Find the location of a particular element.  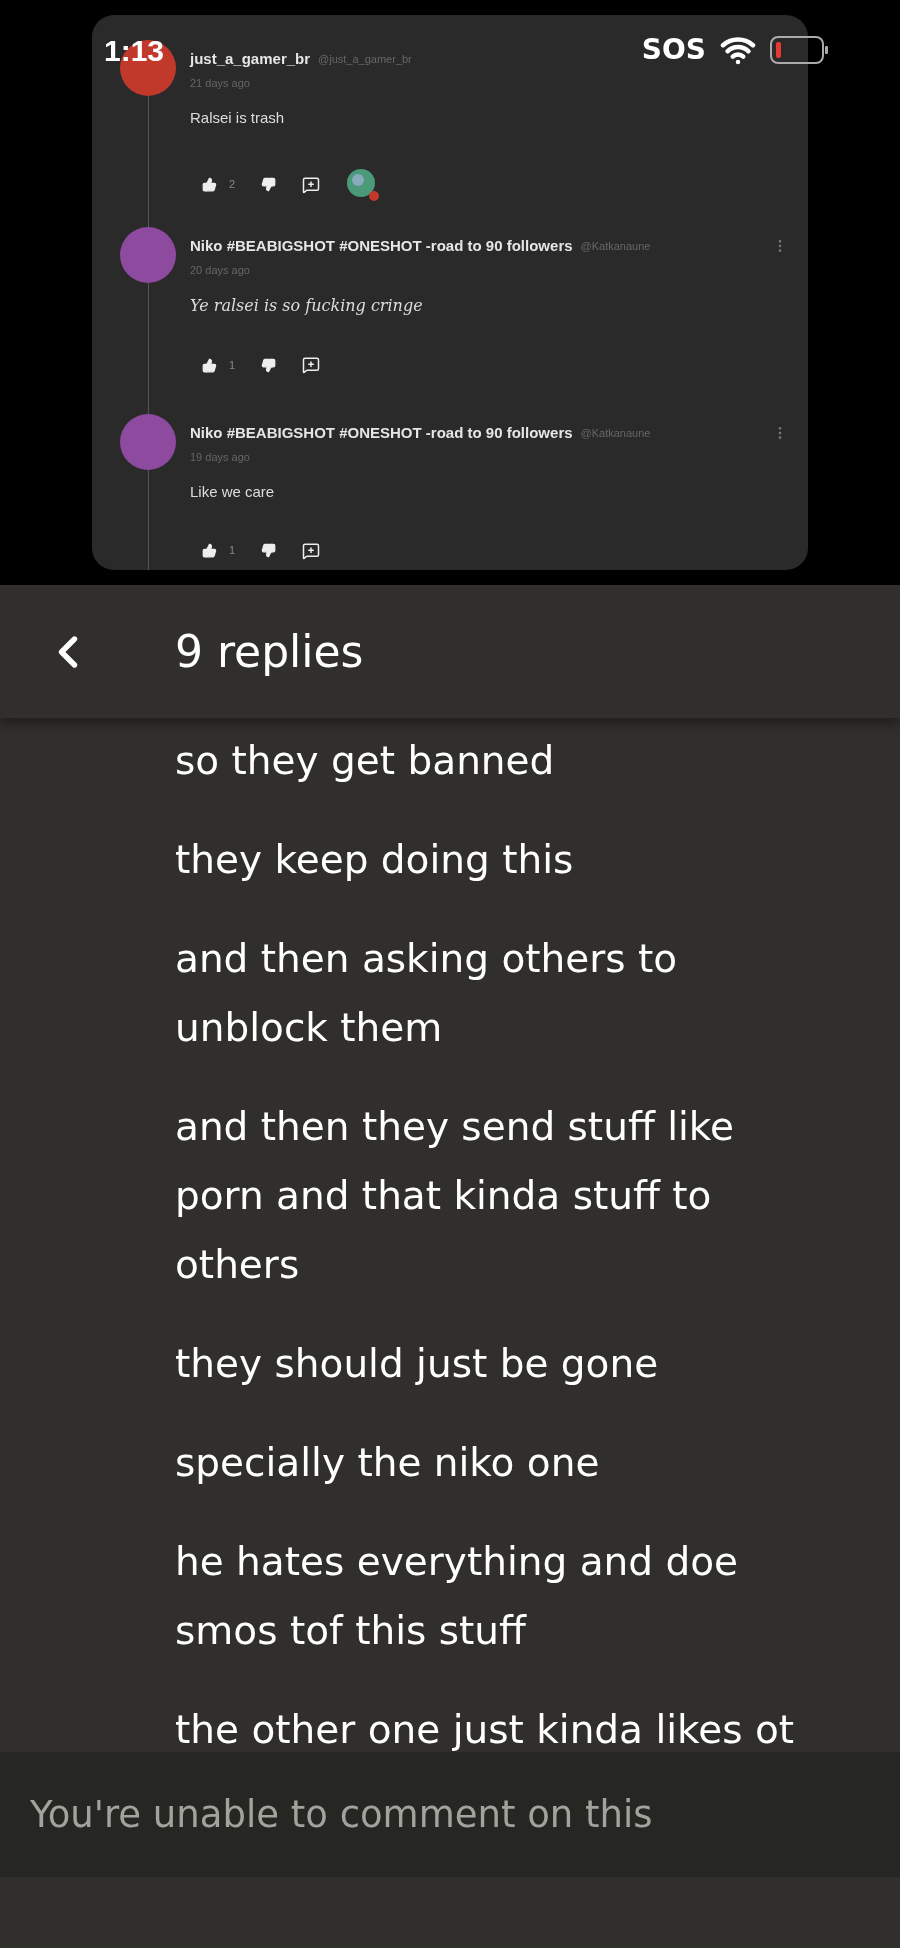

reaction-avatar-icon is located at coordinates (363, 184).